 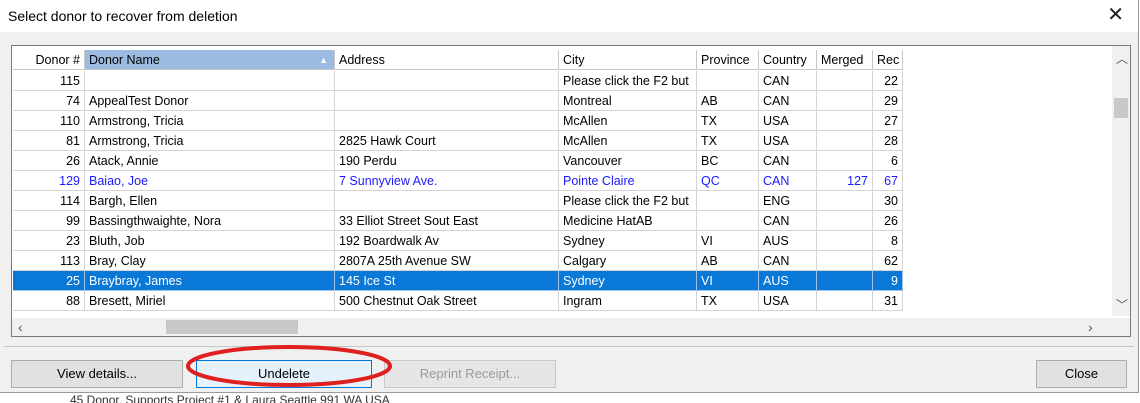 What do you see at coordinates (458, 121) in the screenshot?
I see `table-row: 110 Armstrong, Tricia McAllen TX USA 27` at bounding box center [458, 121].